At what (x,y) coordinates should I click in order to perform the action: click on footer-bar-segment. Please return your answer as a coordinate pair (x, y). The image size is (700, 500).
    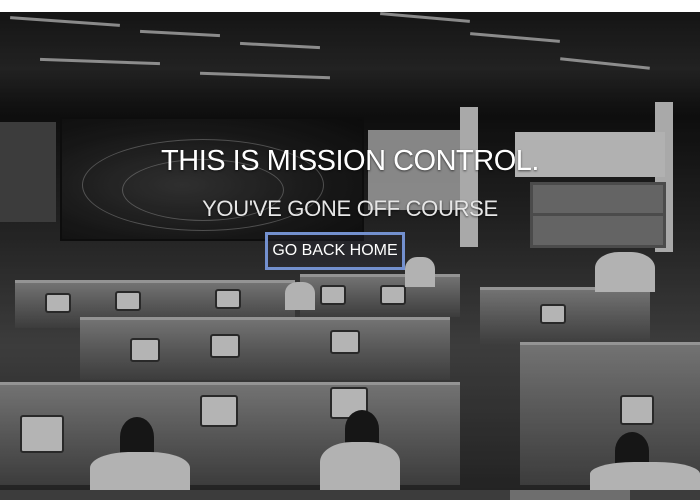
    Looking at the image, I should click on (570, 495).